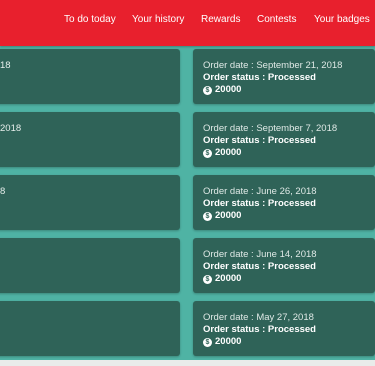 Image resolution: width=375 pixels, height=366 pixels. Describe the element at coordinates (258, 317) in the screenshot. I see `order-date: Order date : May 27, 2018` at that location.